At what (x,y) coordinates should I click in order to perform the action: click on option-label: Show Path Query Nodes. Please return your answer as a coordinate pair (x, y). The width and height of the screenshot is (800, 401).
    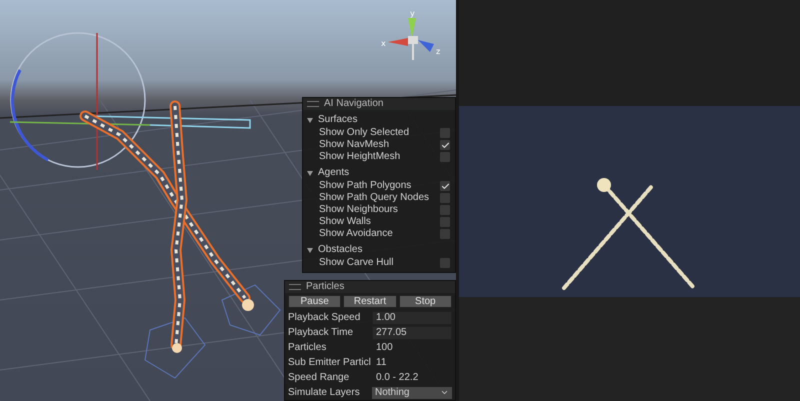
    Looking at the image, I should click on (374, 198).